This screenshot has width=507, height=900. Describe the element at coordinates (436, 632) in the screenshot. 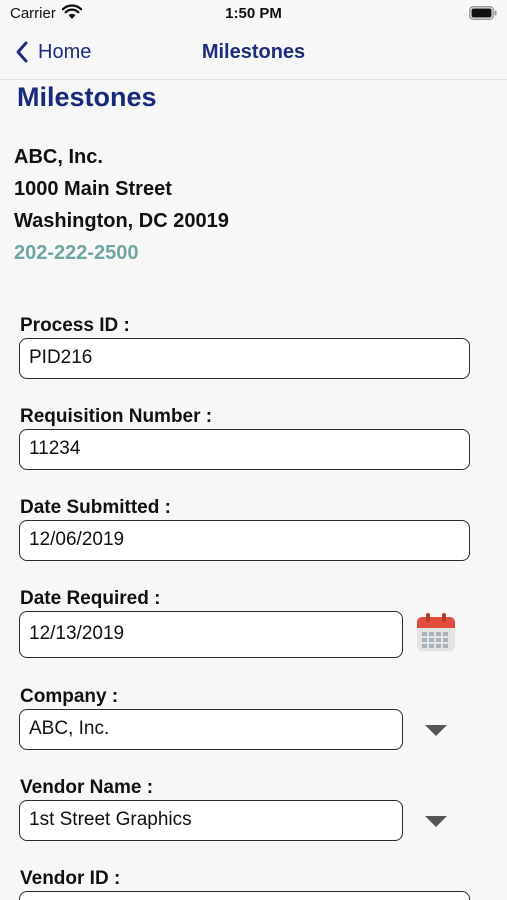

I see `calendar-icon` at that location.